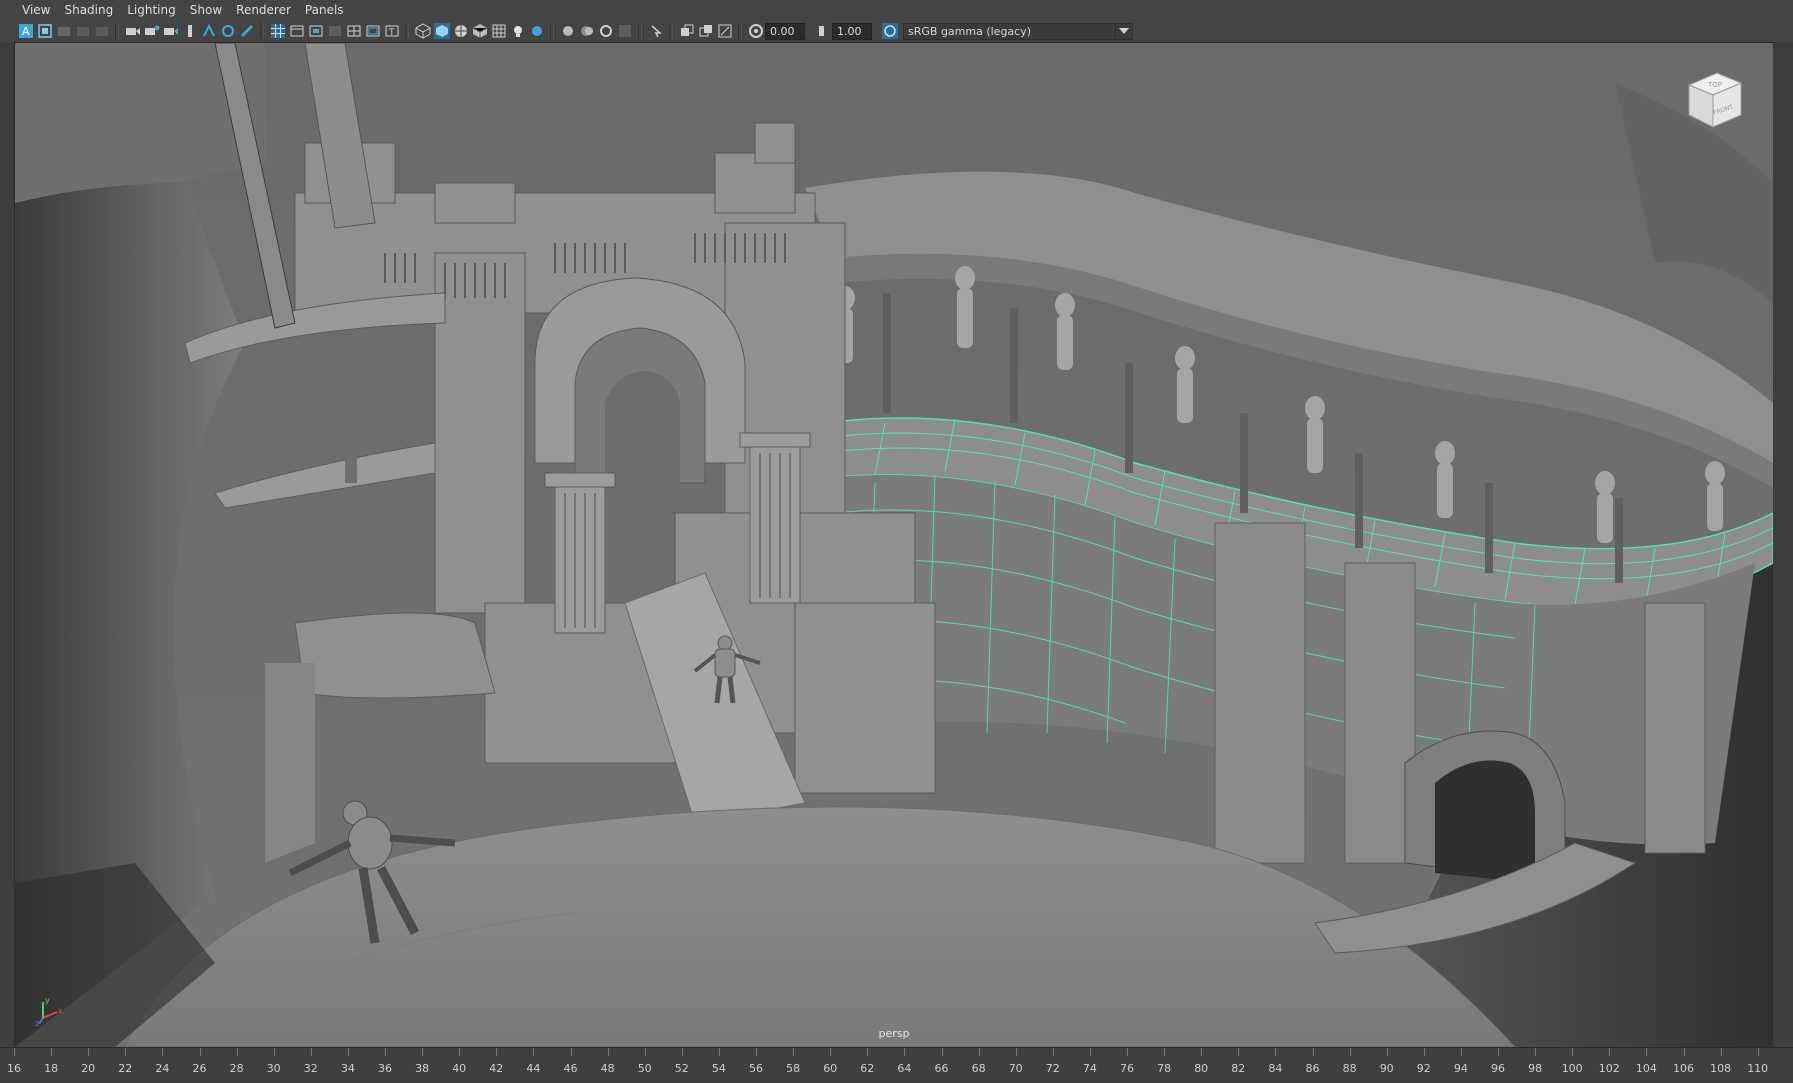  I want to click on timeline-tick-label: 20, so click(88, 1068).